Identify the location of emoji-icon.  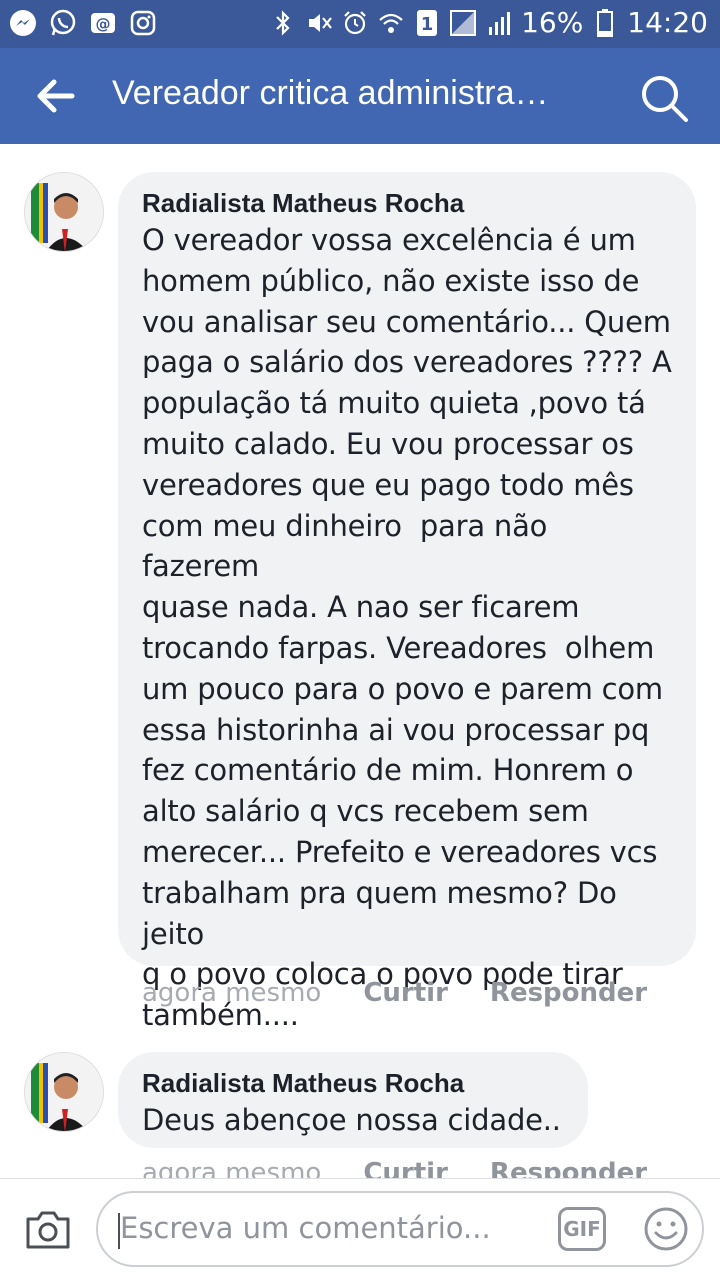
(666, 1229).